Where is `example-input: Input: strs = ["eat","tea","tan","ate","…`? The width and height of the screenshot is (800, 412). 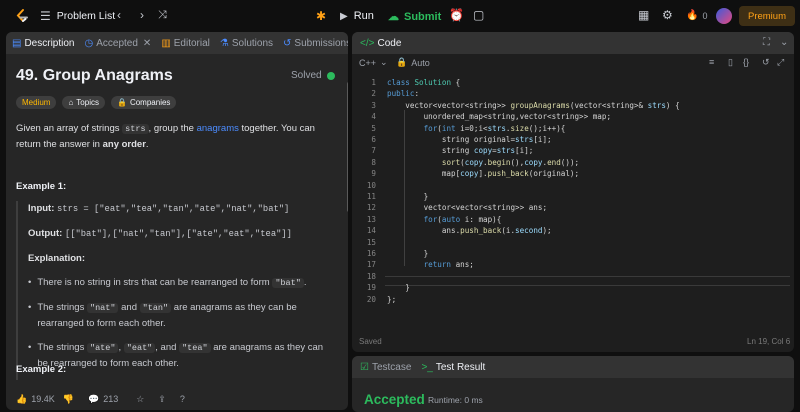
example-input: Input: strs = ["eat","tea","tan","ate","… is located at coordinates (177, 209).